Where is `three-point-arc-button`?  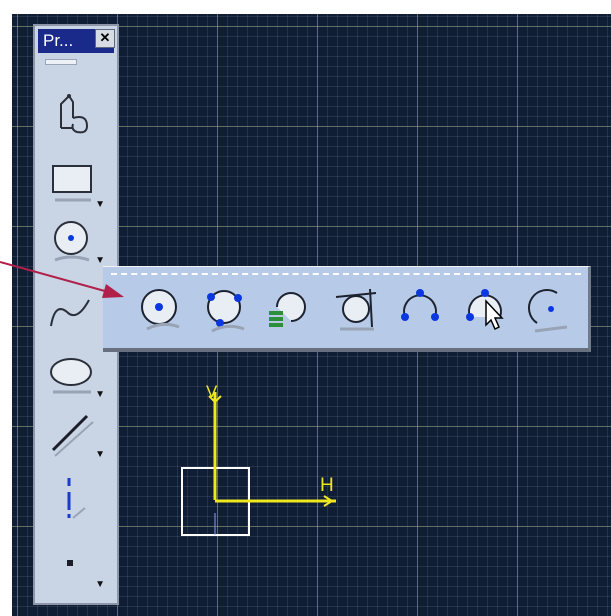
three-point-arc-button is located at coordinates (422, 312).